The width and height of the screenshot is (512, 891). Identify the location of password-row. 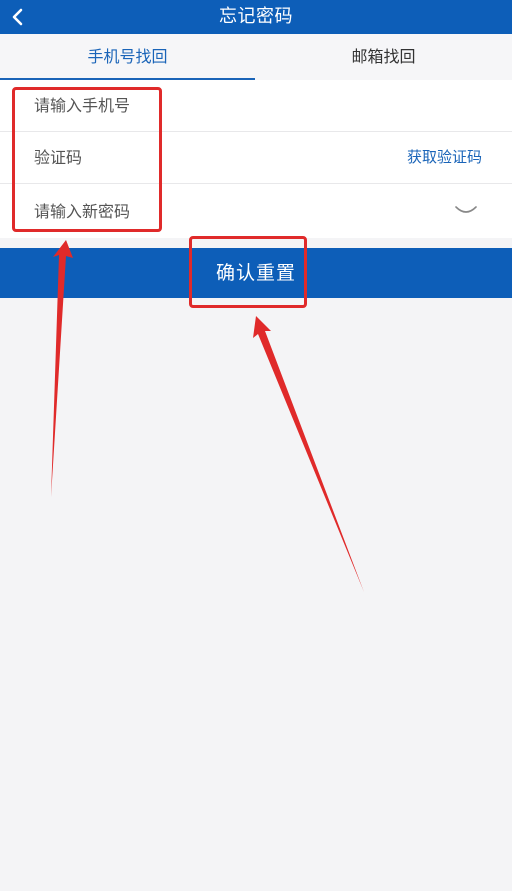
(256, 211).